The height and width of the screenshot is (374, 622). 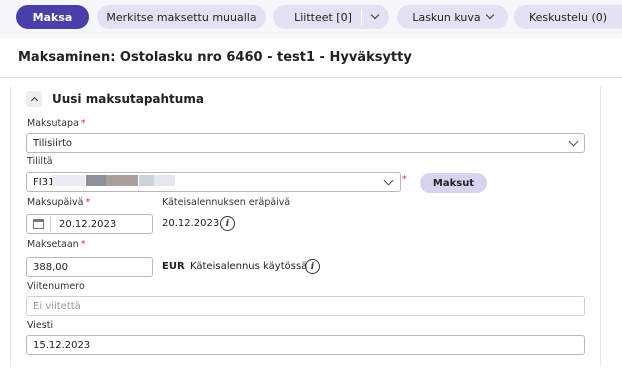 I want to click on payment-date-label-text: Maksupäivä, so click(x=55, y=202).